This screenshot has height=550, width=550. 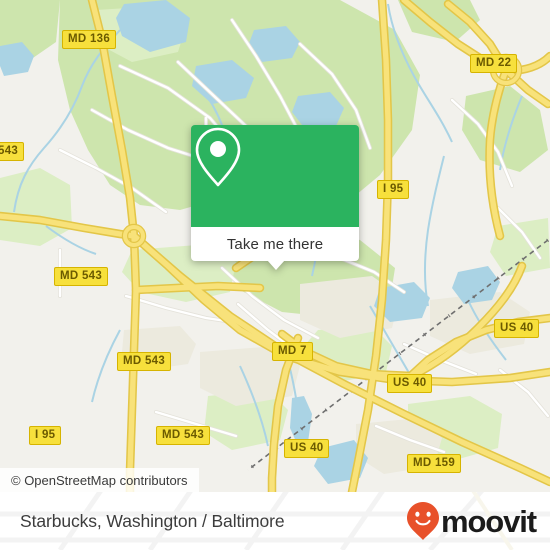 I want to click on road-shield-md543-west: MD 543, so click(x=81, y=276).